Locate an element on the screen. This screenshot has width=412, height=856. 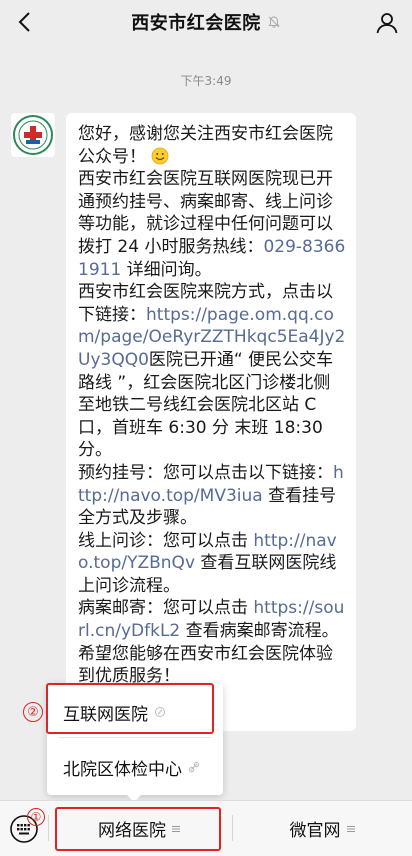
highlight-box-step2 is located at coordinates (130, 708).